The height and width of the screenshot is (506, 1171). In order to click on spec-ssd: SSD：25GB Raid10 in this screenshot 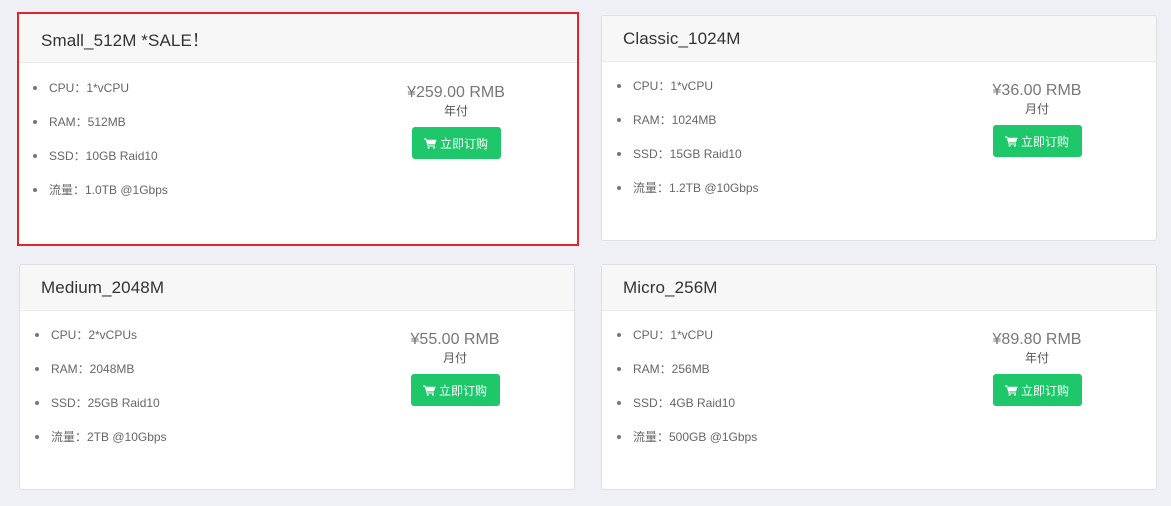, I will do `click(100, 413)`.